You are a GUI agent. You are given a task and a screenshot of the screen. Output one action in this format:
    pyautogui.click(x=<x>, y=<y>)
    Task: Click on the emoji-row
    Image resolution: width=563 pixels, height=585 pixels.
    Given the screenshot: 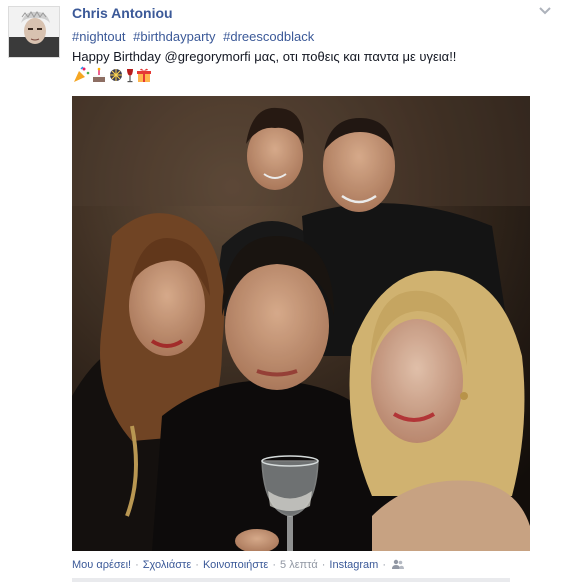 What is the action you would take?
    pyautogui.click(x=112, y=75)
    